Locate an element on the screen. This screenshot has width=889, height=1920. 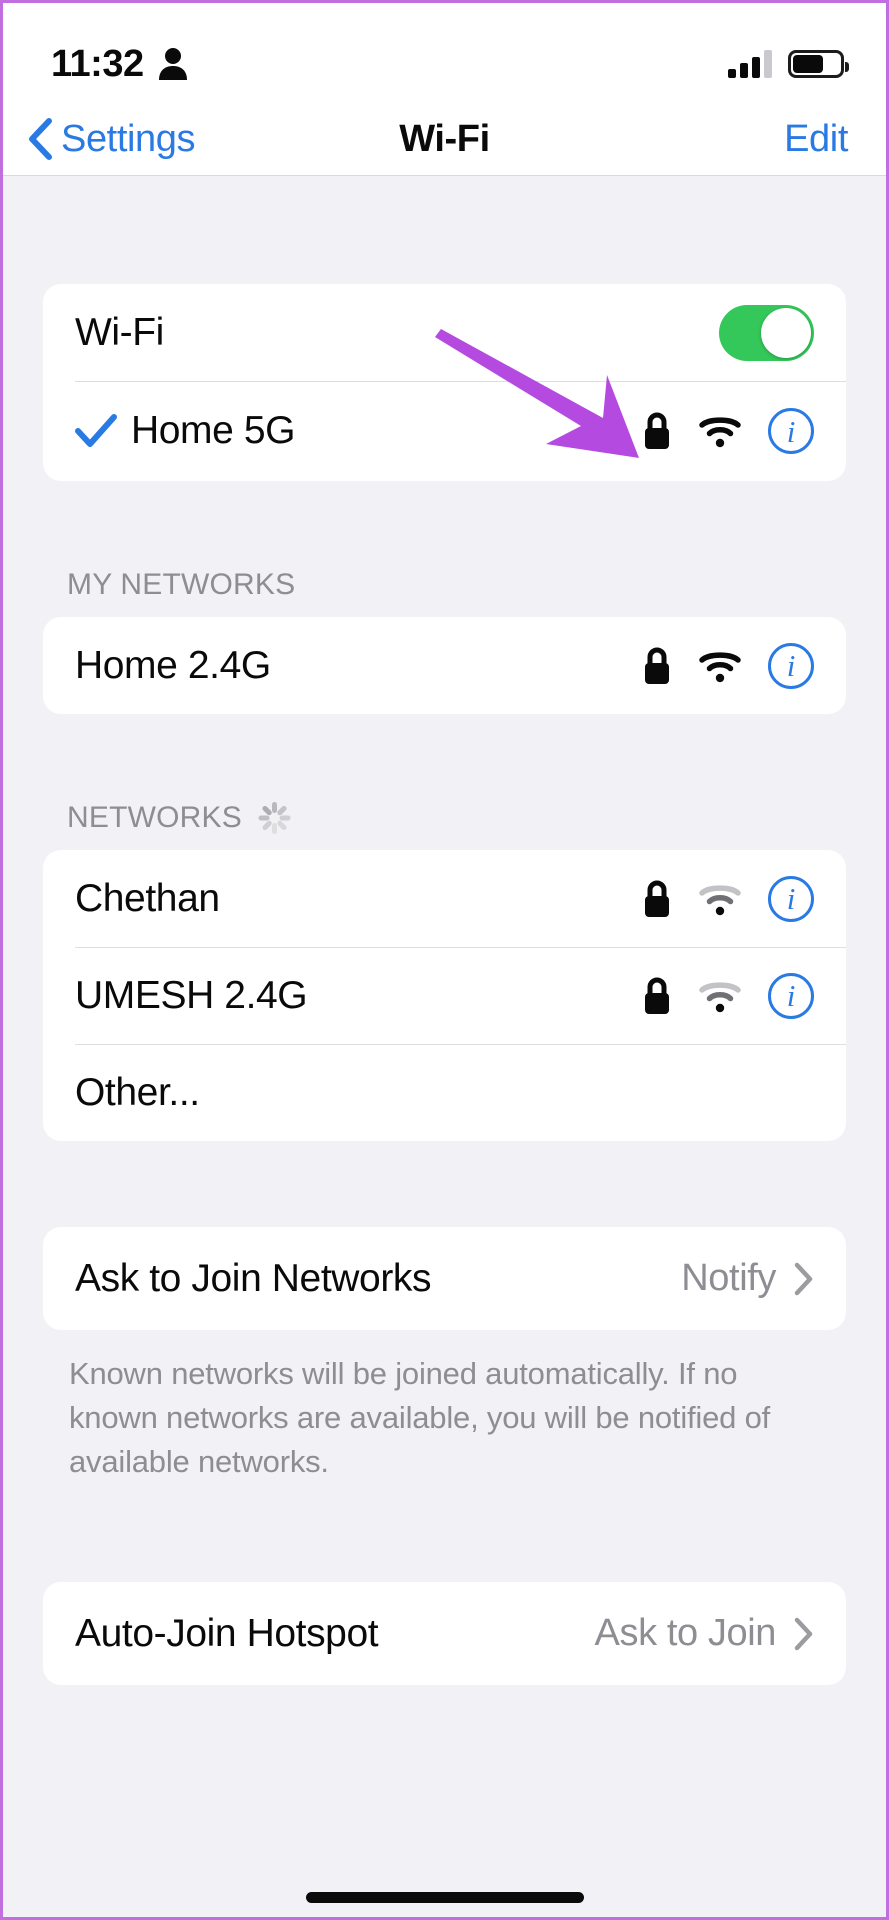
status-bar-left: 11:32 is located at coordinates (119, 64).